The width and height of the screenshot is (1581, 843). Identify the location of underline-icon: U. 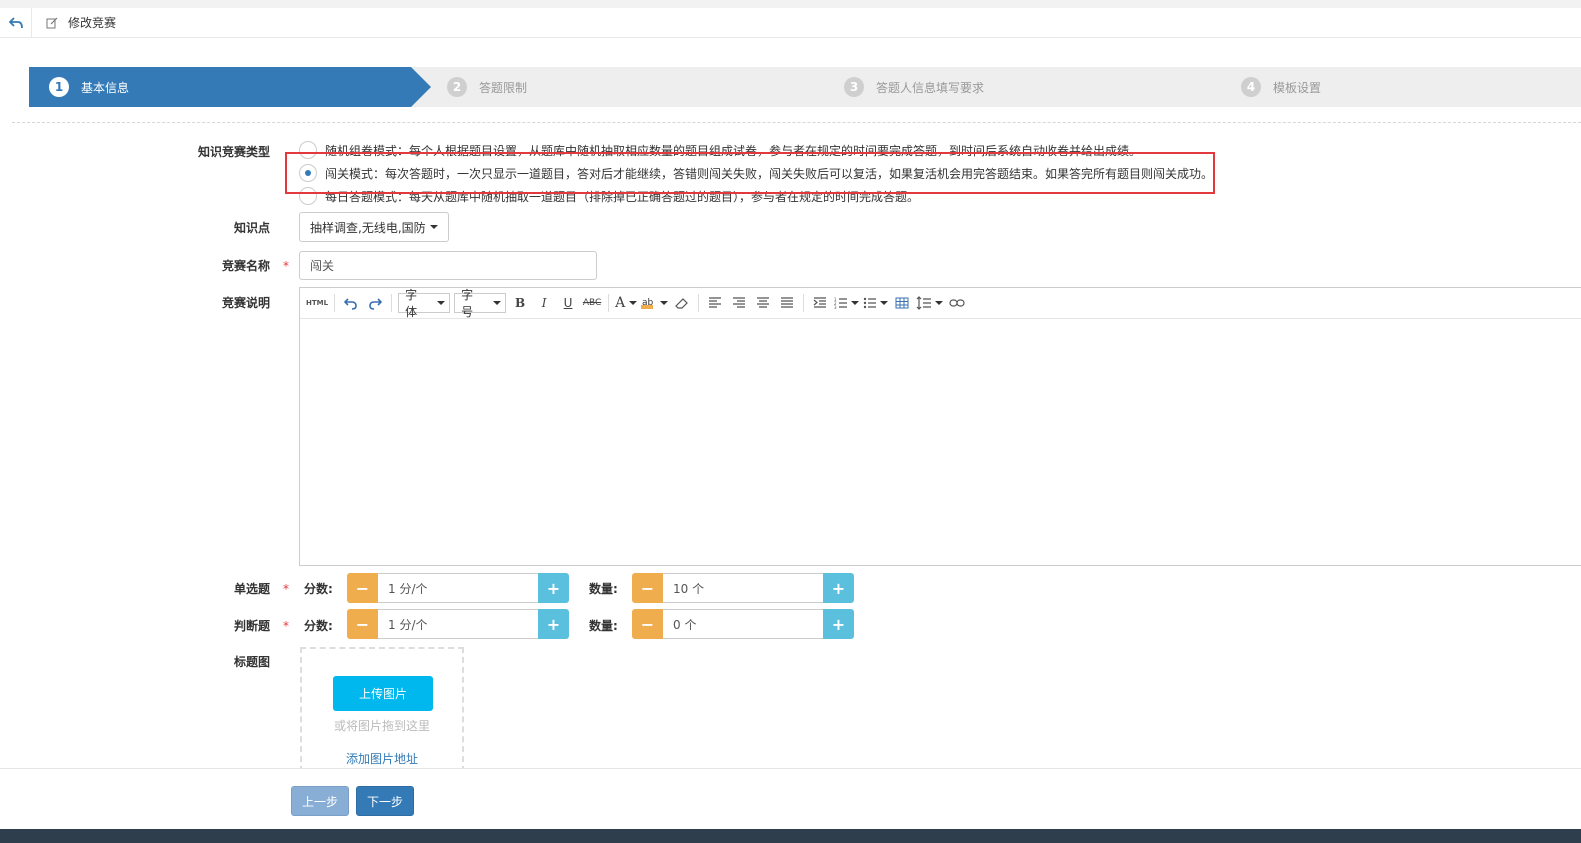
(568, 303).